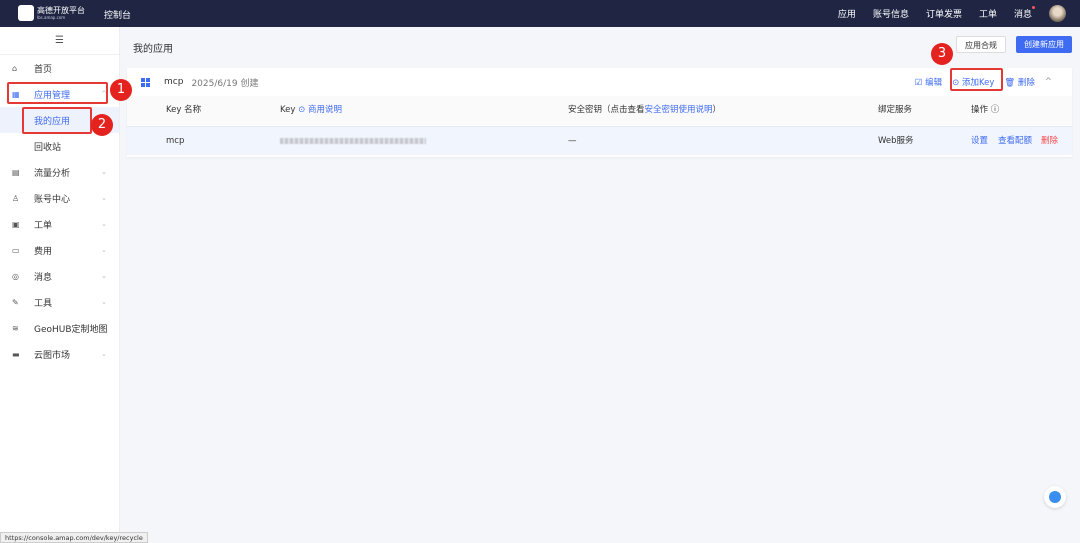  What do you see at coordinates (981, 44) in the screenshot?
I see `app-compliance-button: 应用合规` at bounding box center [981, 44].